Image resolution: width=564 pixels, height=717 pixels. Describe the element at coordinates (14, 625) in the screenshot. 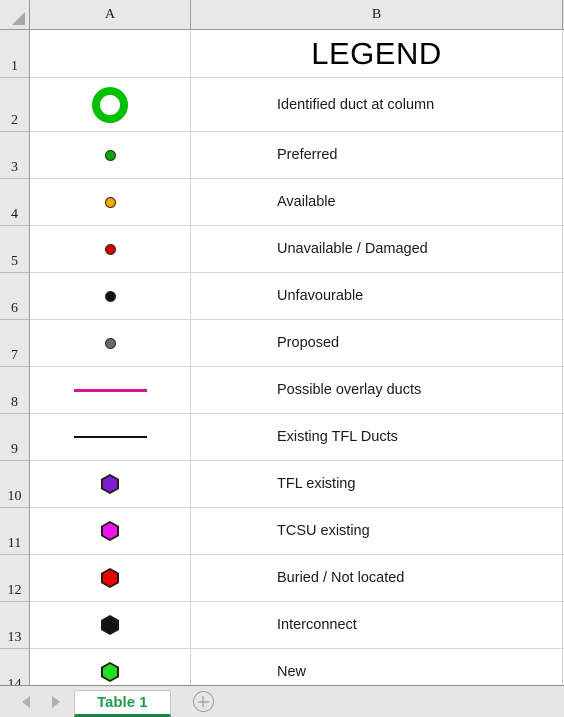

I see `row-header-13: 13` at that location.